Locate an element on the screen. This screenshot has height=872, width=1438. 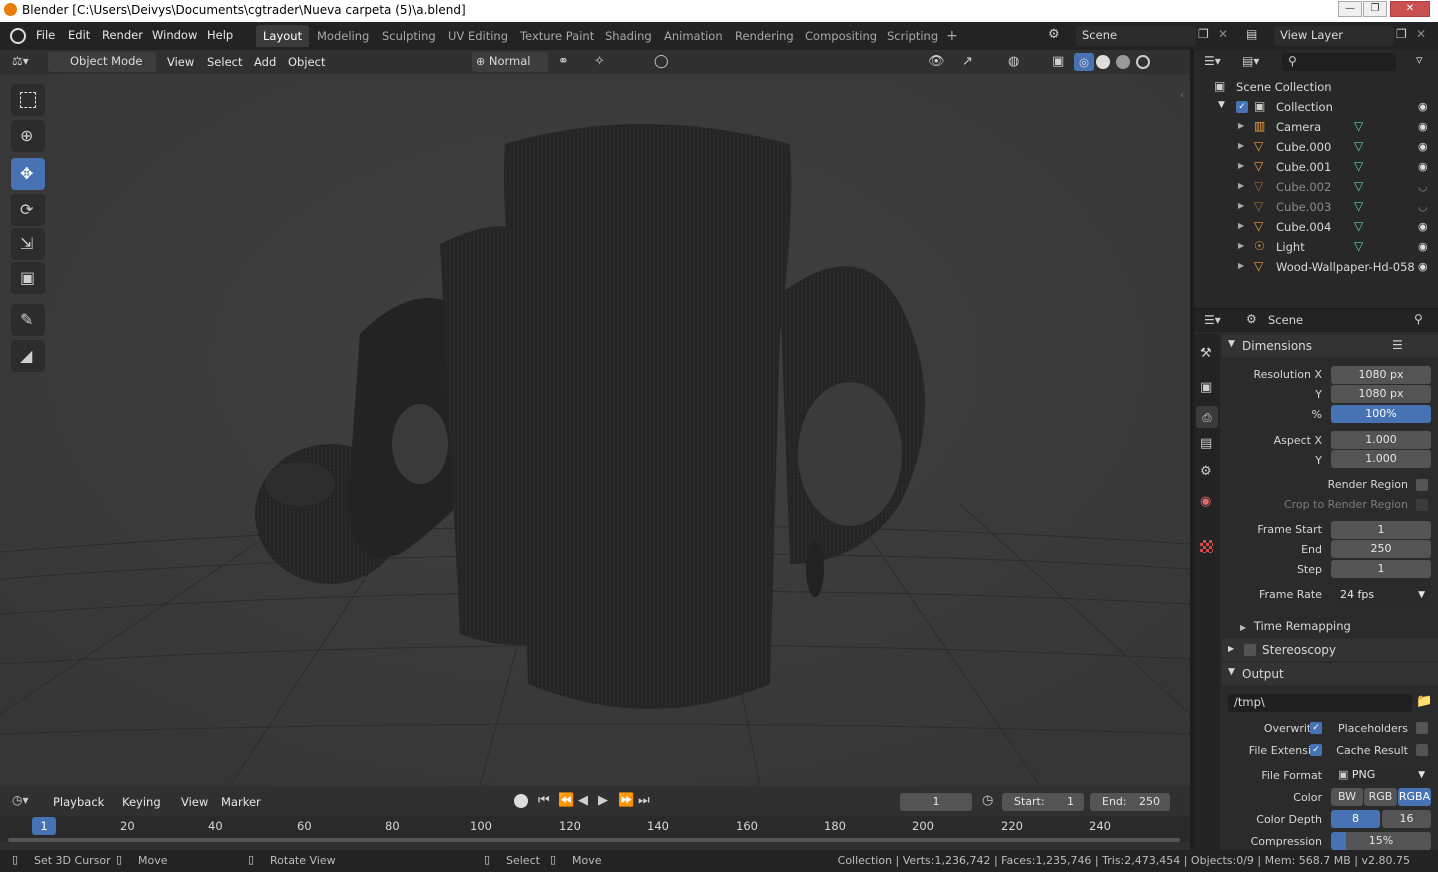
depth-8-button: 8 is located at coordinates (1355, 819).